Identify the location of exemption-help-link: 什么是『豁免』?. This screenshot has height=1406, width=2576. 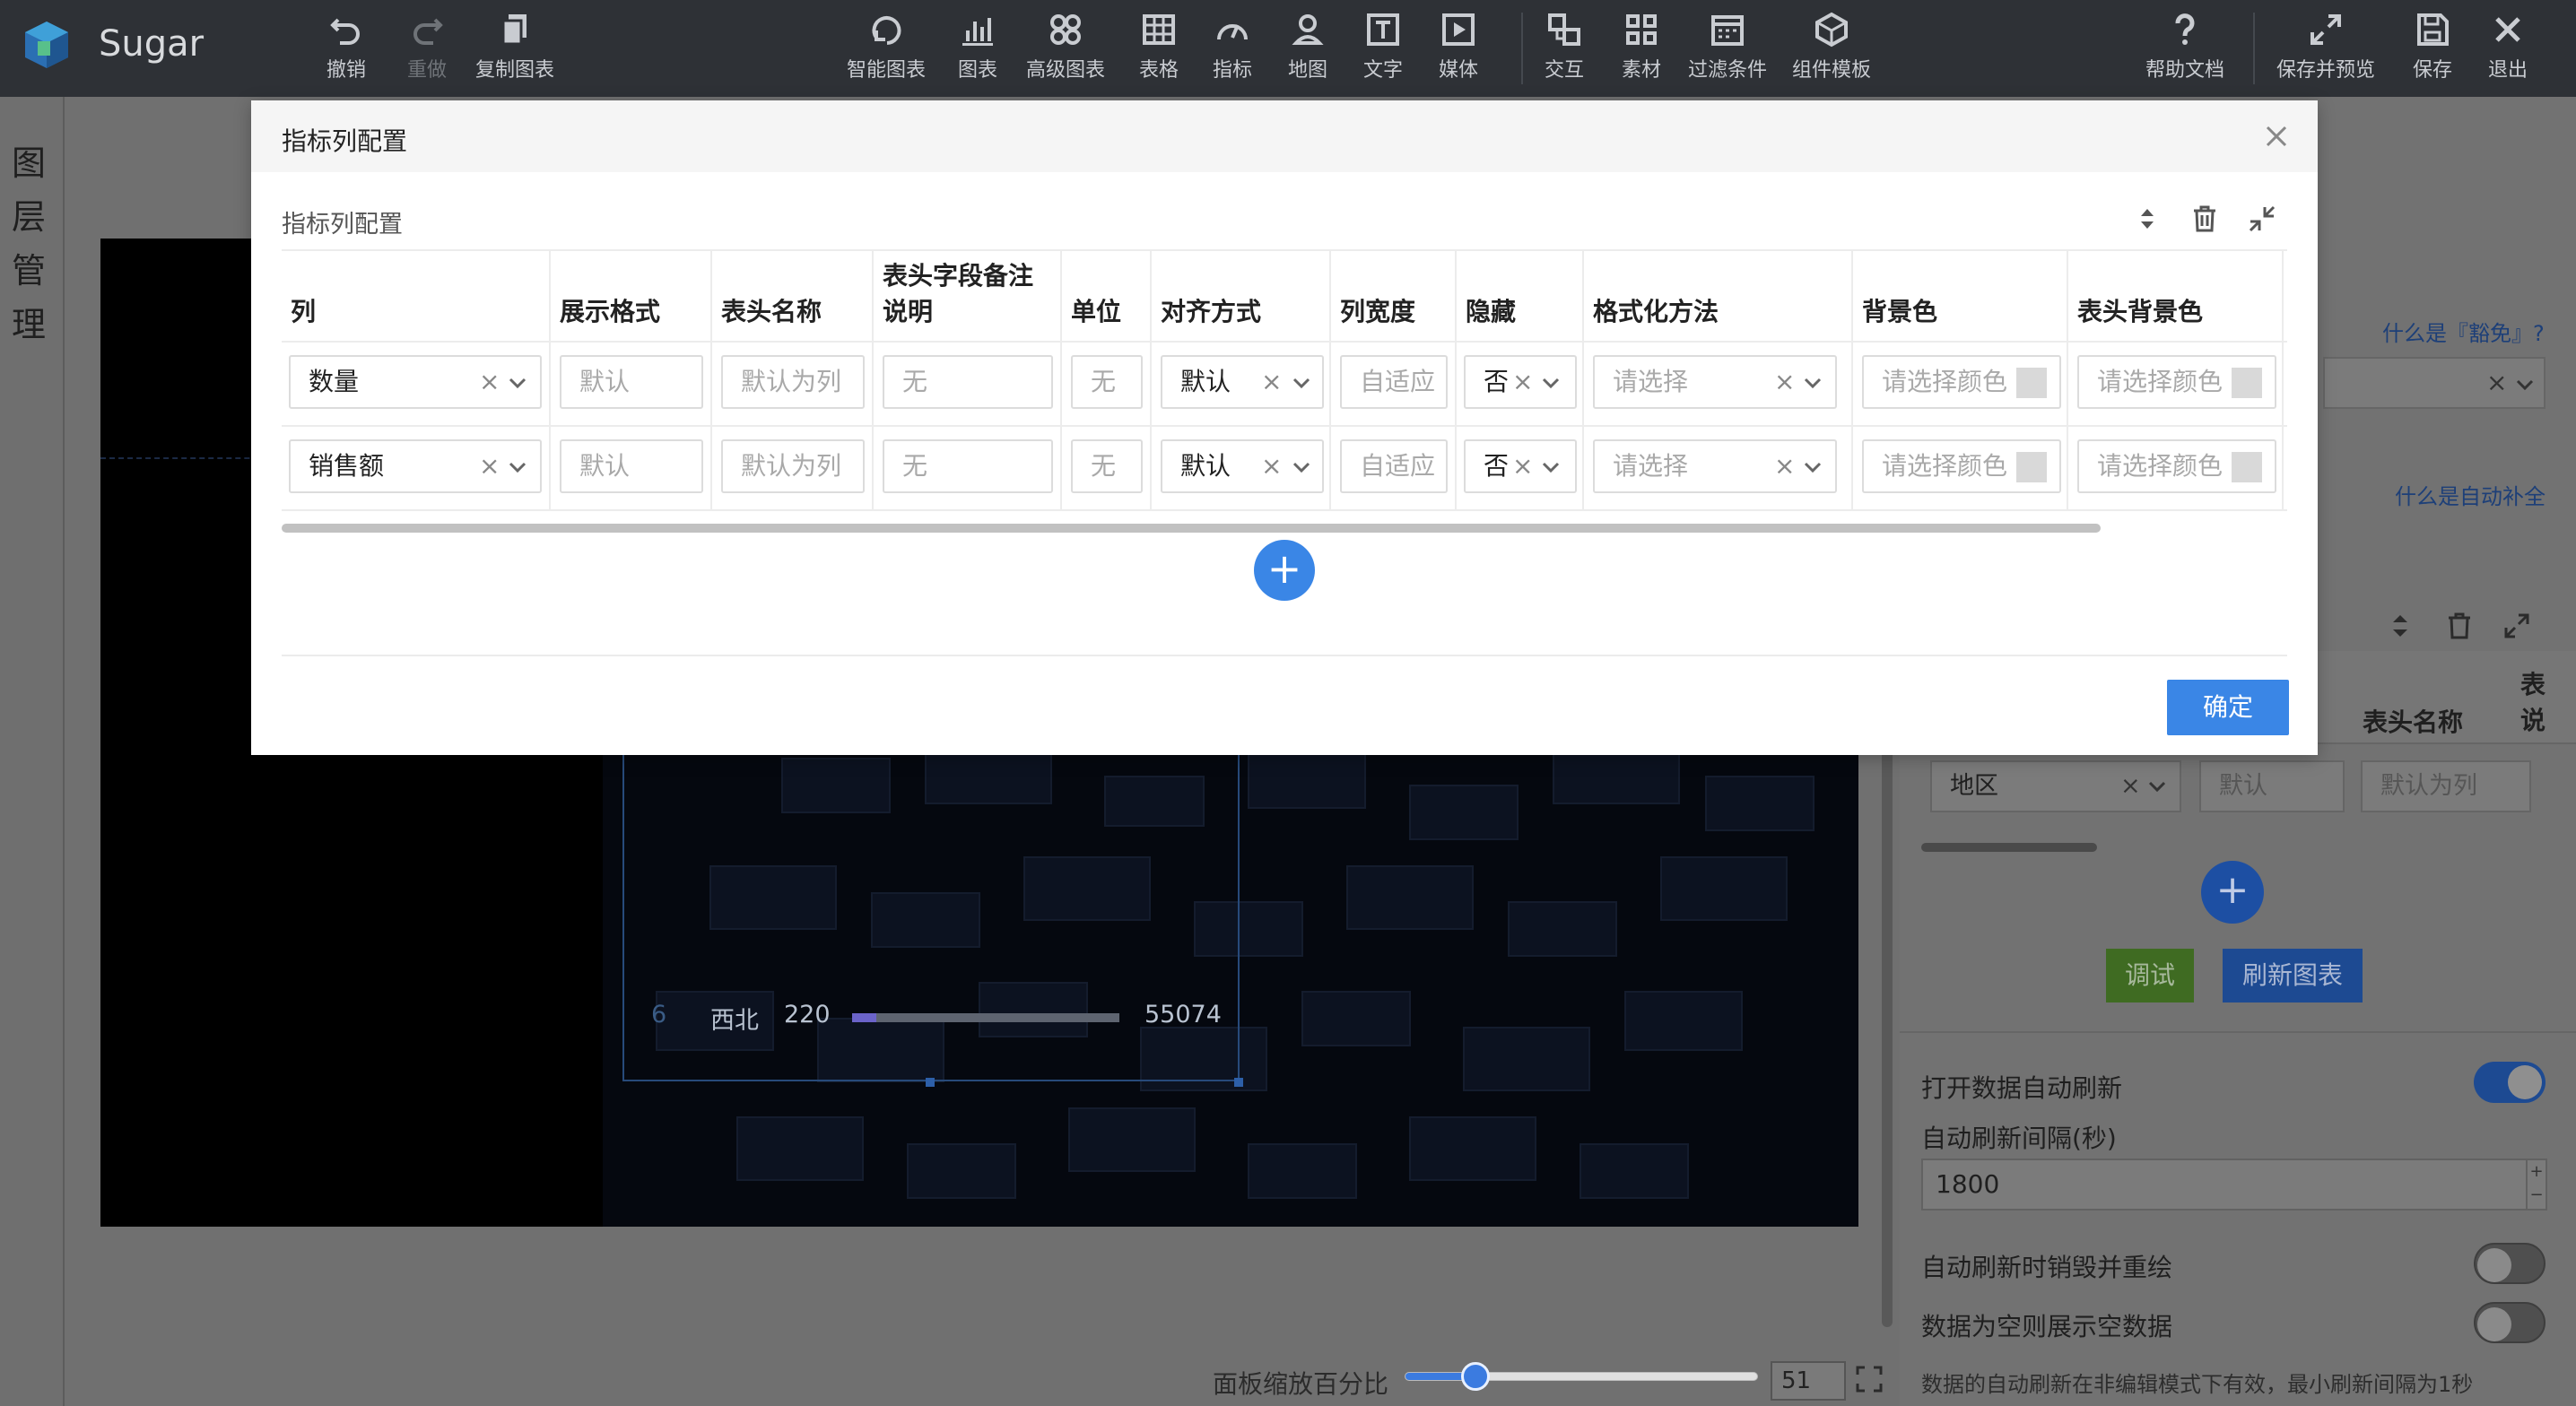
(2463, 331).